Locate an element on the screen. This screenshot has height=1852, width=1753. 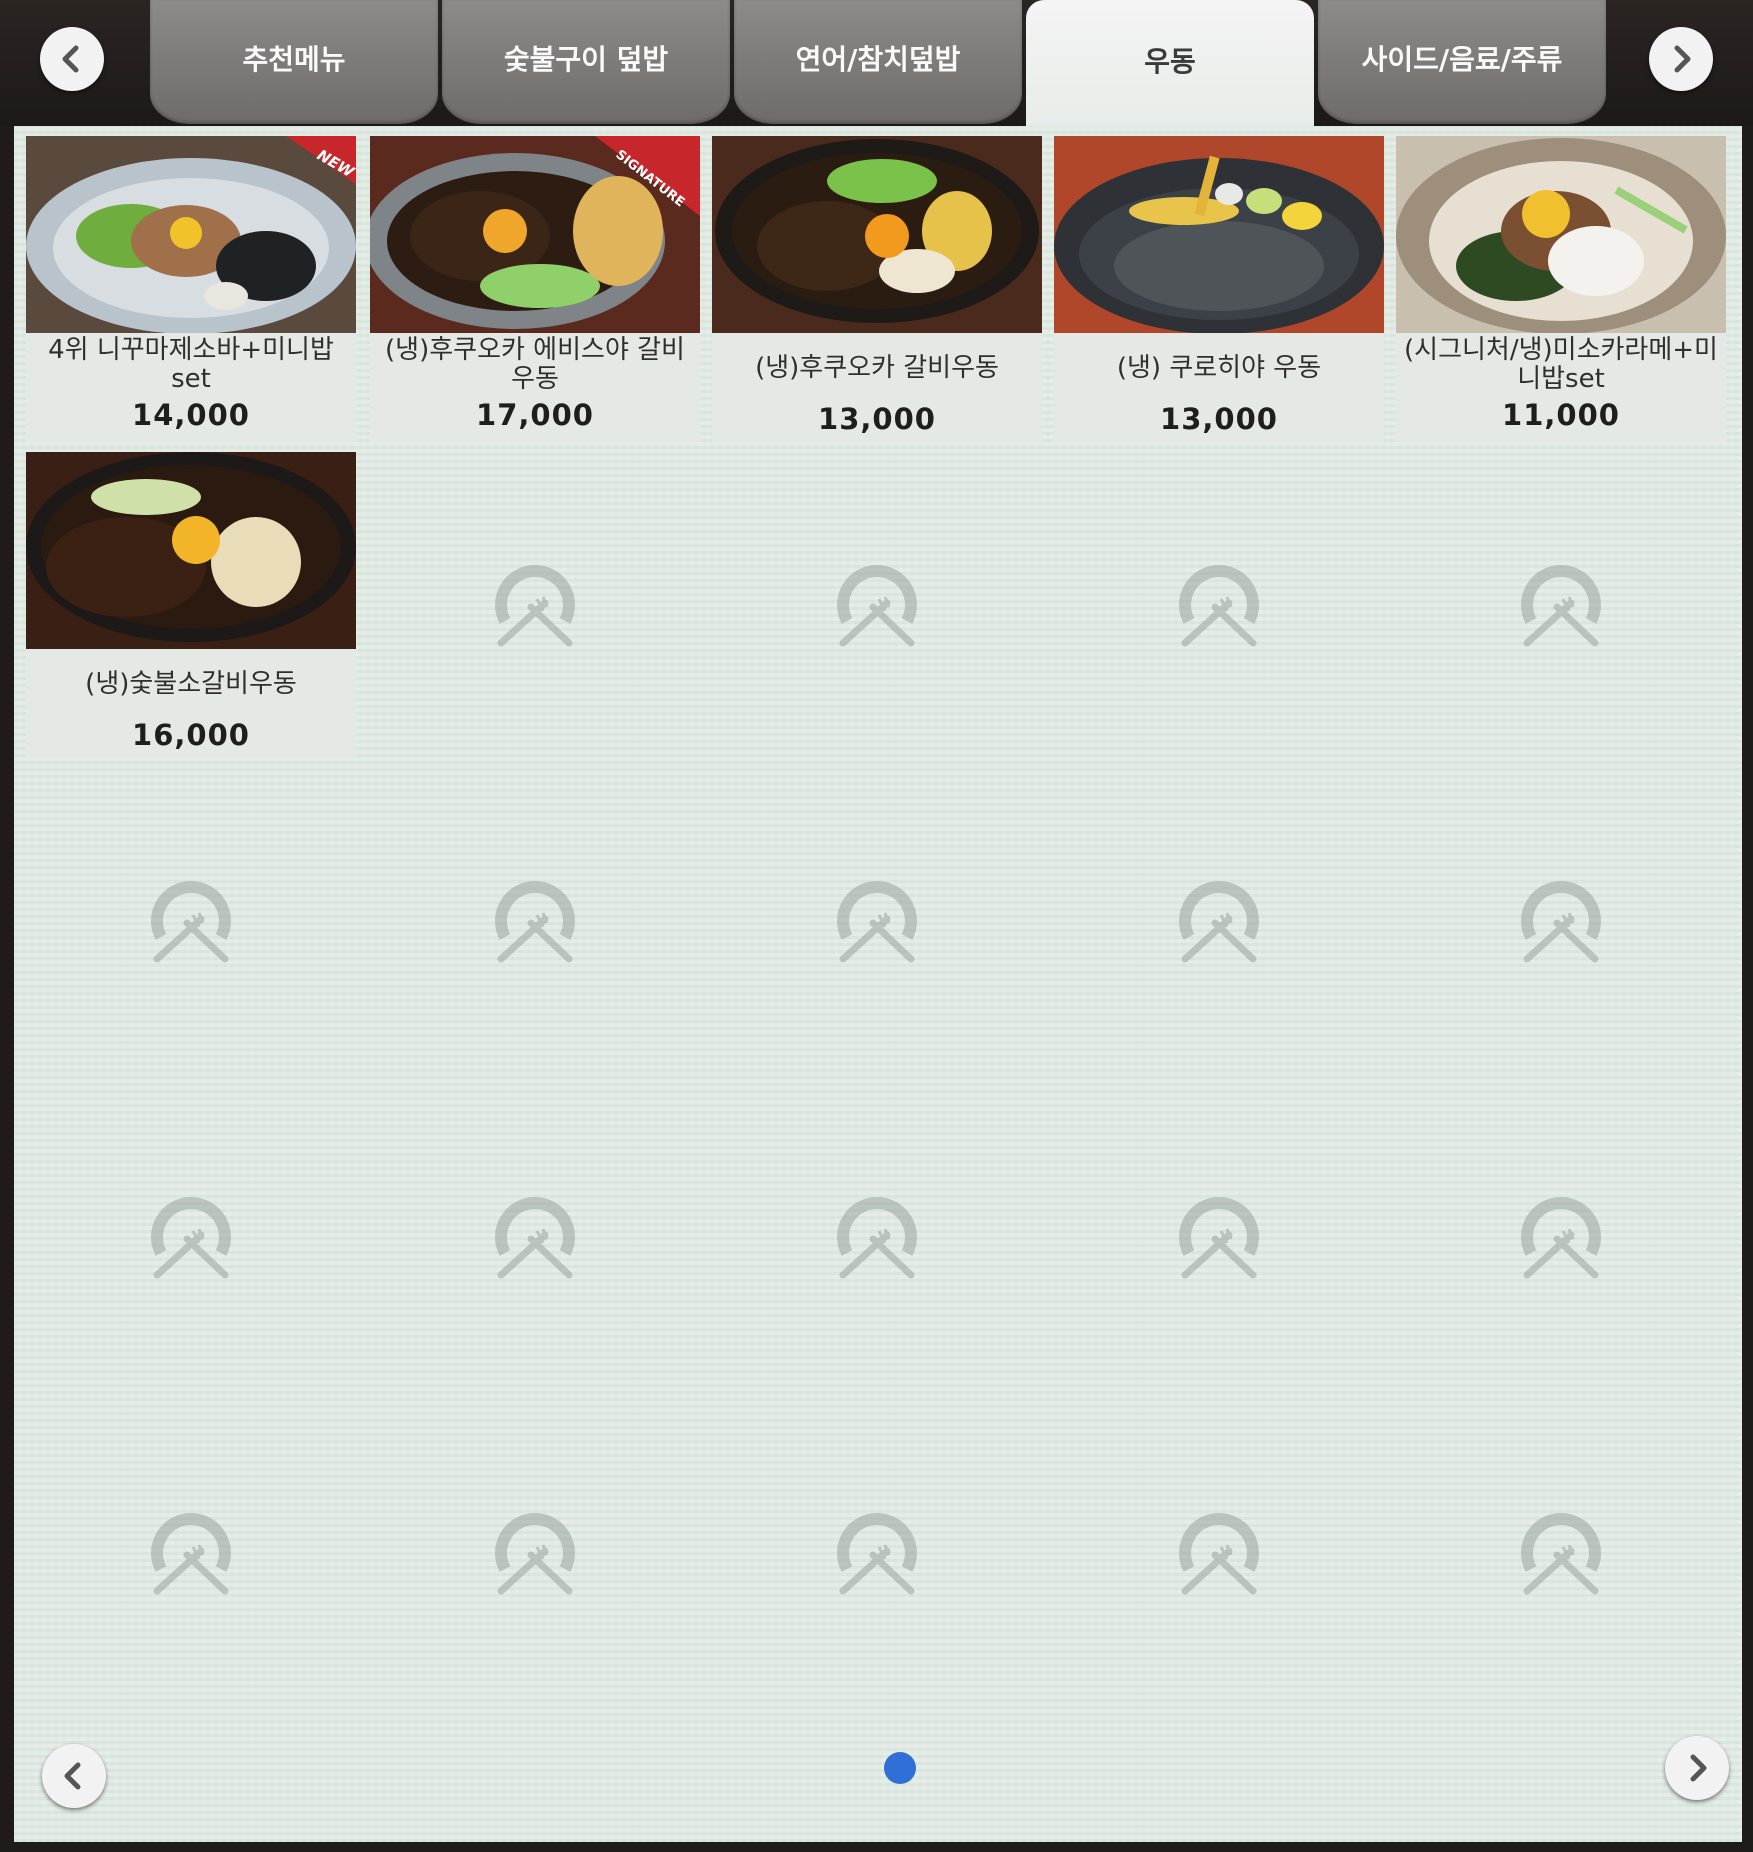
menu-item-card: (냉)숯불소갈비우동 16,000 is located at coordinates (191, 605).